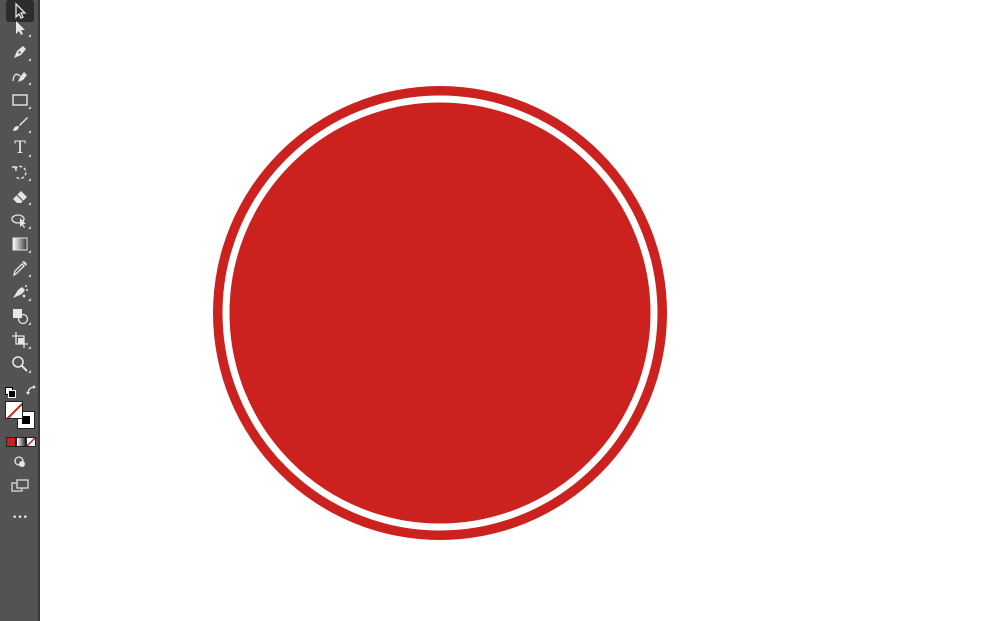  I want to click on tools-panel: T •••, so click(20, 310).